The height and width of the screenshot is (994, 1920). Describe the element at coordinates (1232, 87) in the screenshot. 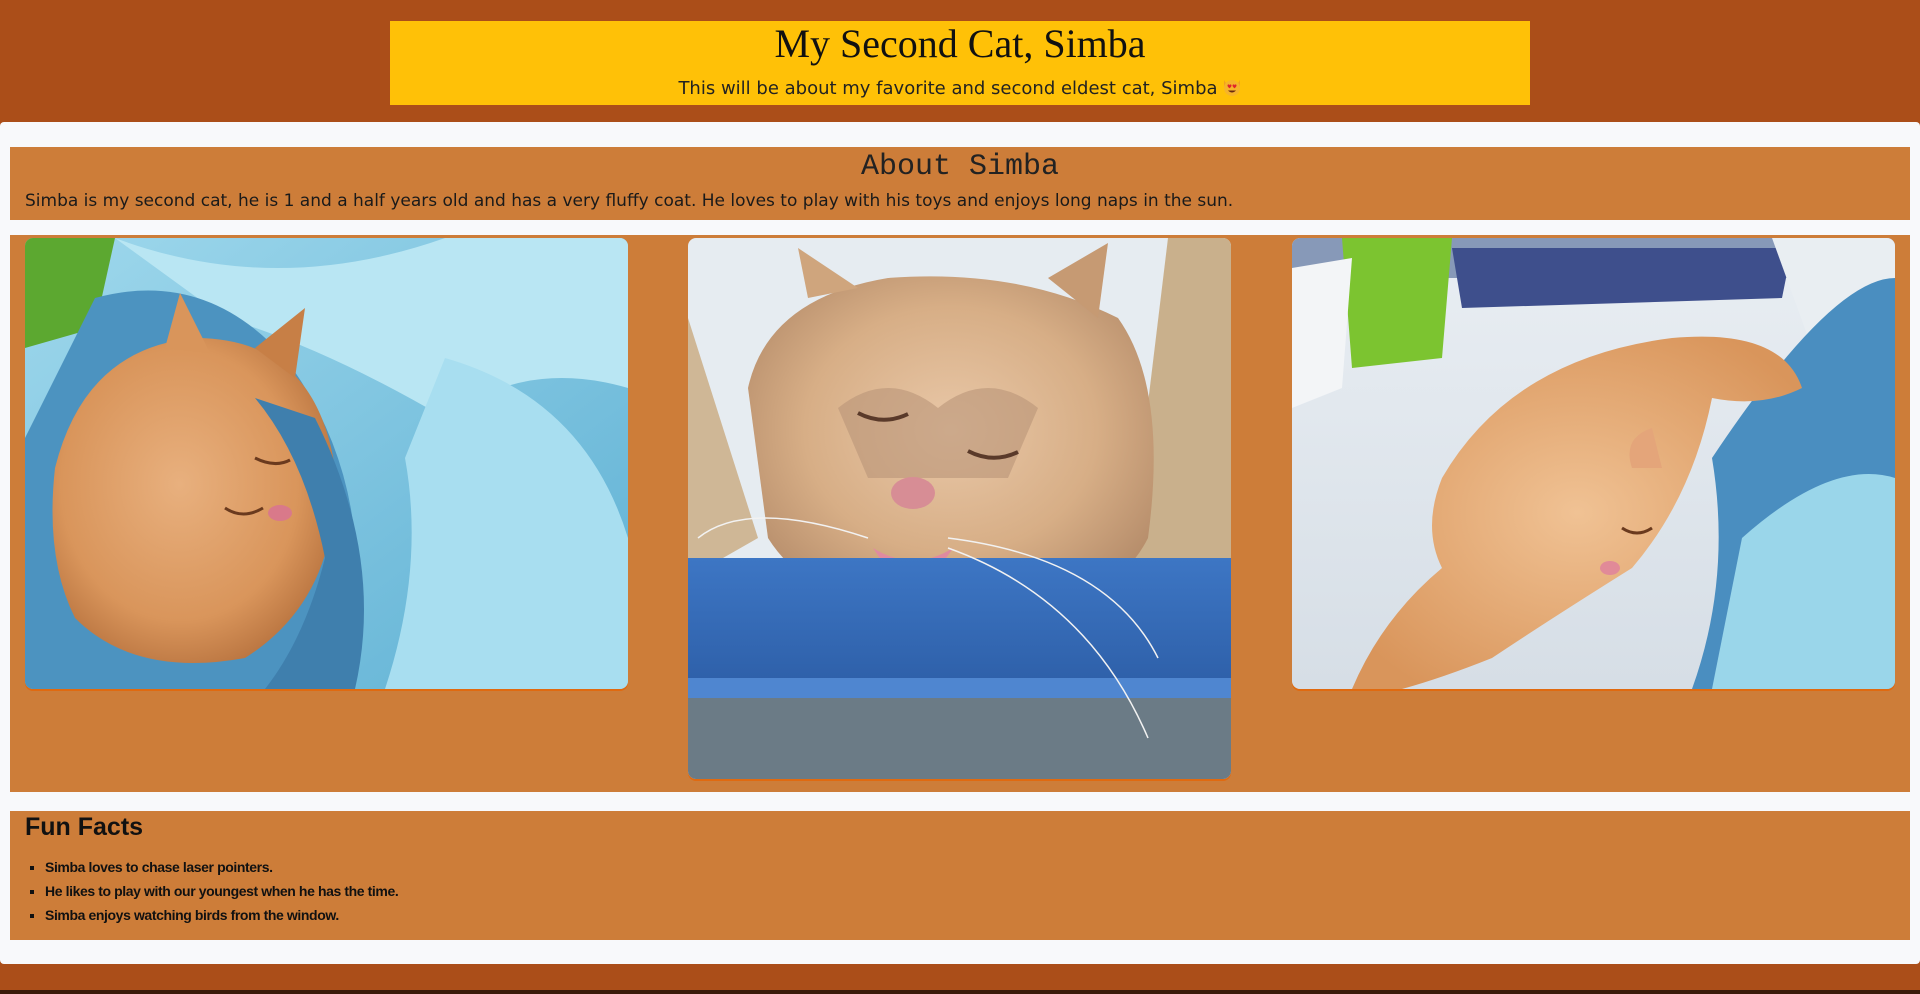

I see `heart-eyes-cat-icon` at that location.